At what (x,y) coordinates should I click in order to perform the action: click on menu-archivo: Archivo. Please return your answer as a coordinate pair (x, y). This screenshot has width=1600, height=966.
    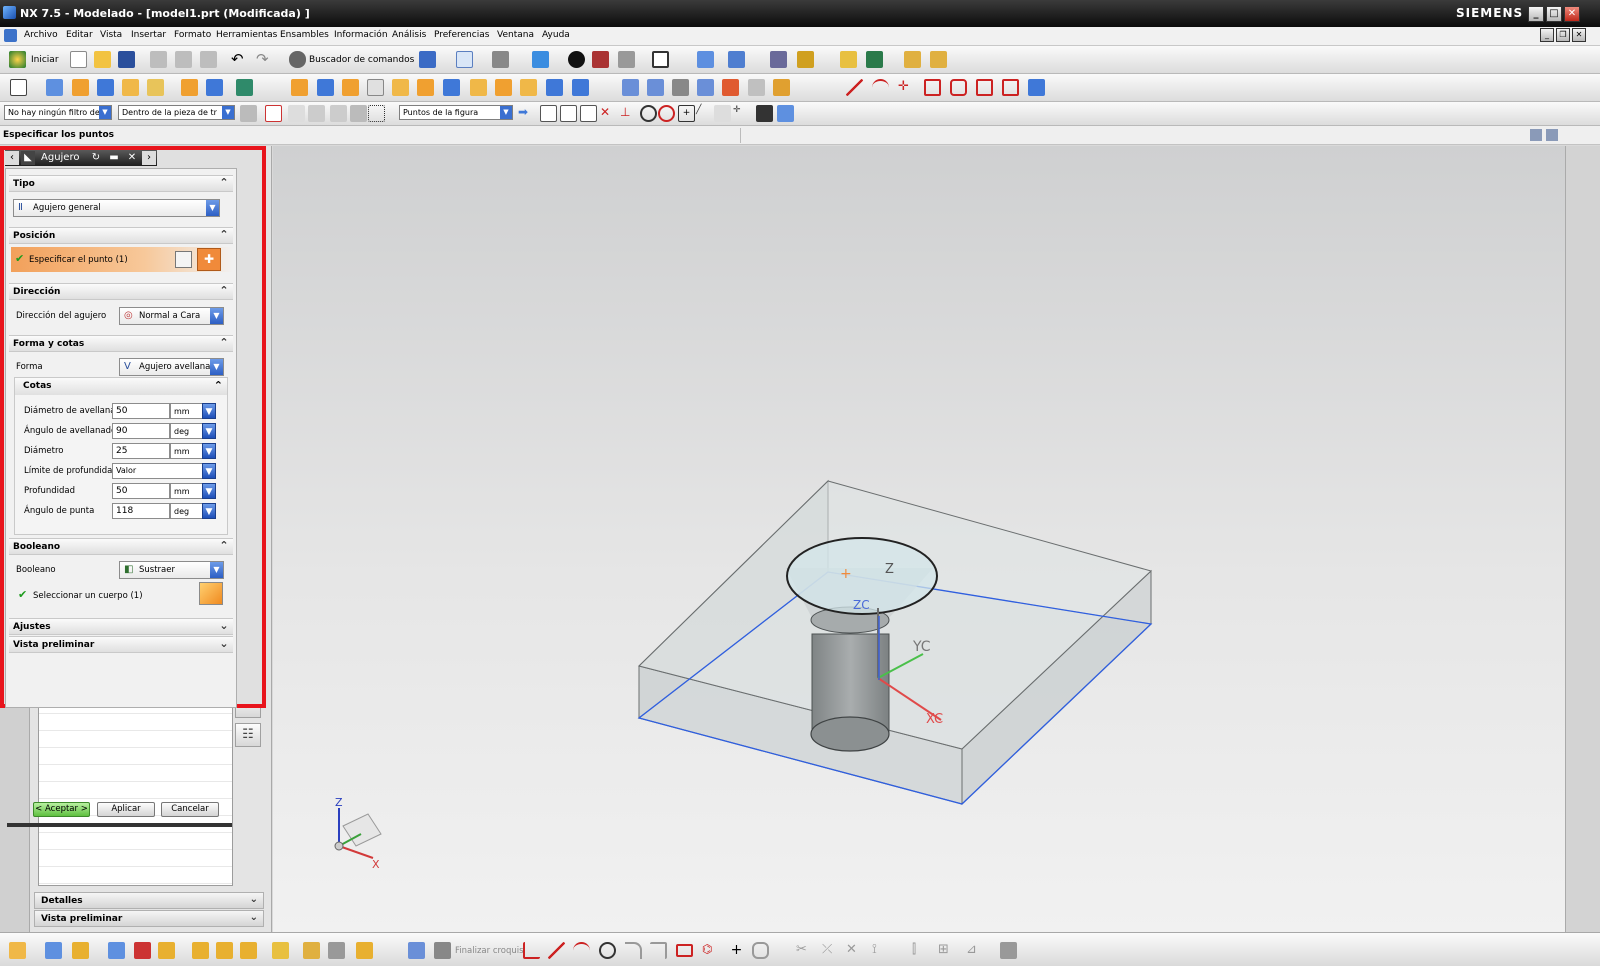
    Looking at the image, I should click on (41, 35).